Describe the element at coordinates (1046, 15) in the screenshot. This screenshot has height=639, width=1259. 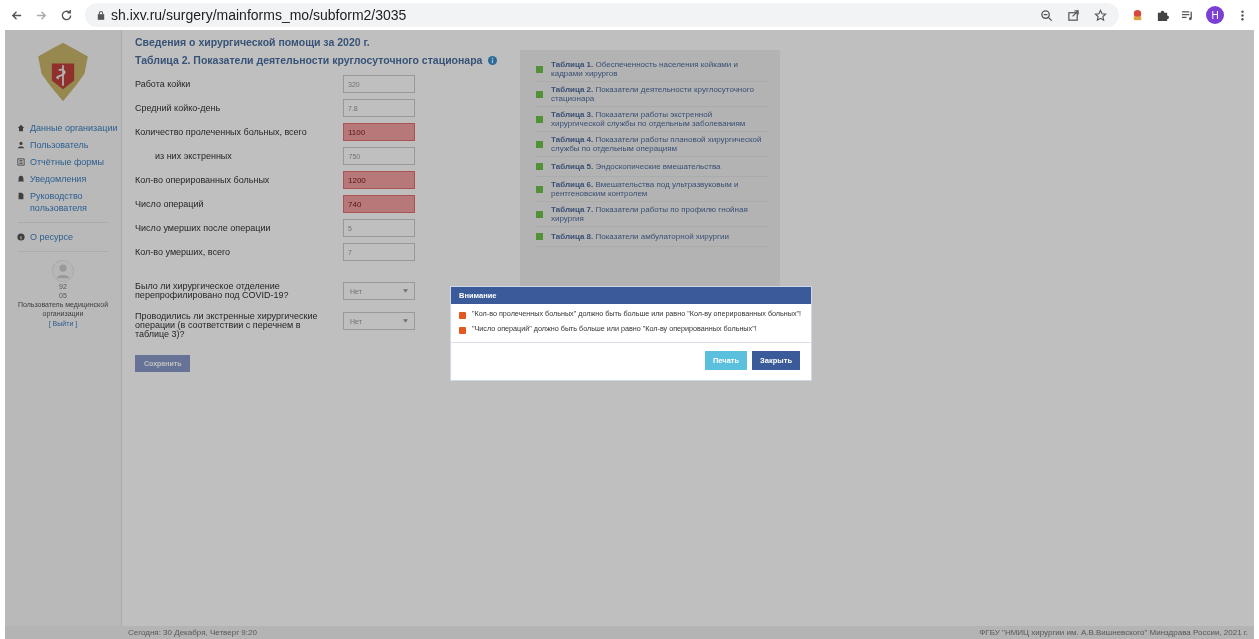
I see `zoom-icon` at that location.